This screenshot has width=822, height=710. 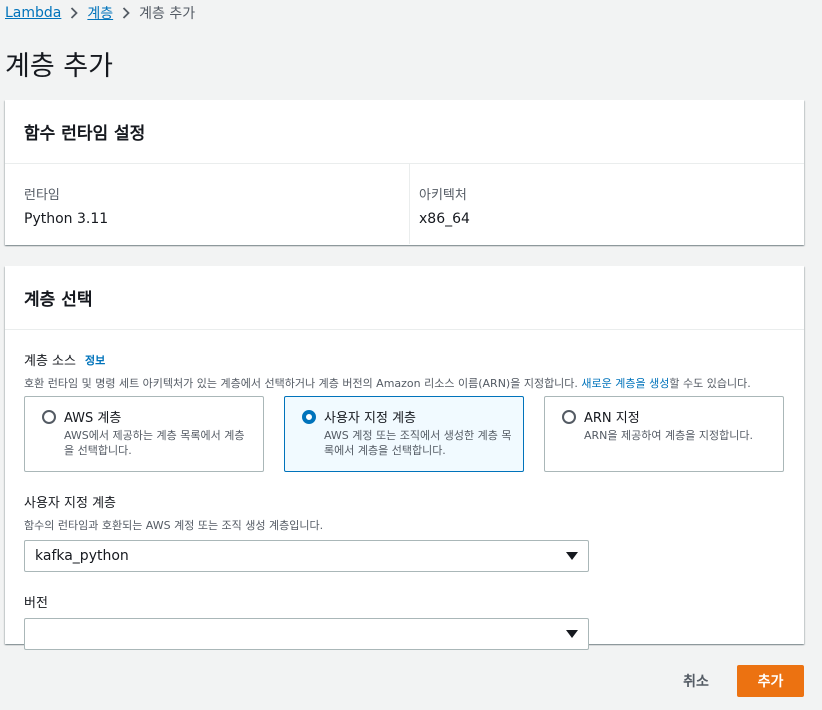 I want to click on breadcrumb-current: 계층 추가, so click(x=167, y=14).